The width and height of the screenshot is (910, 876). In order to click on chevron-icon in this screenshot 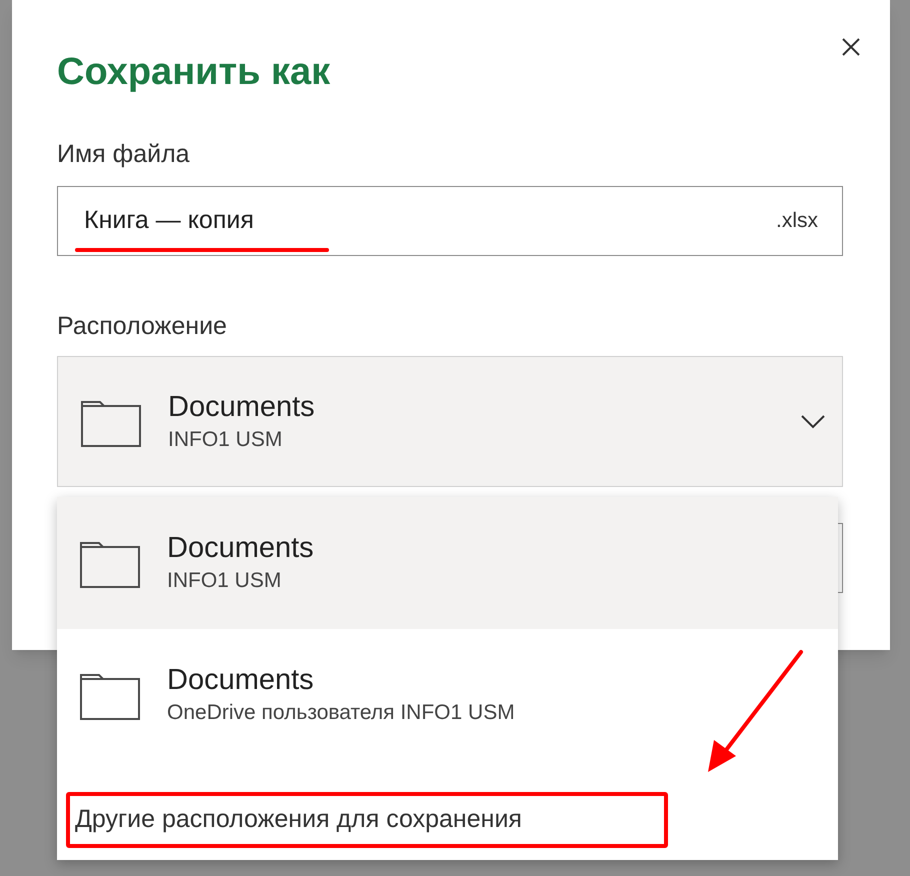, I will do `click(813, 422)`.